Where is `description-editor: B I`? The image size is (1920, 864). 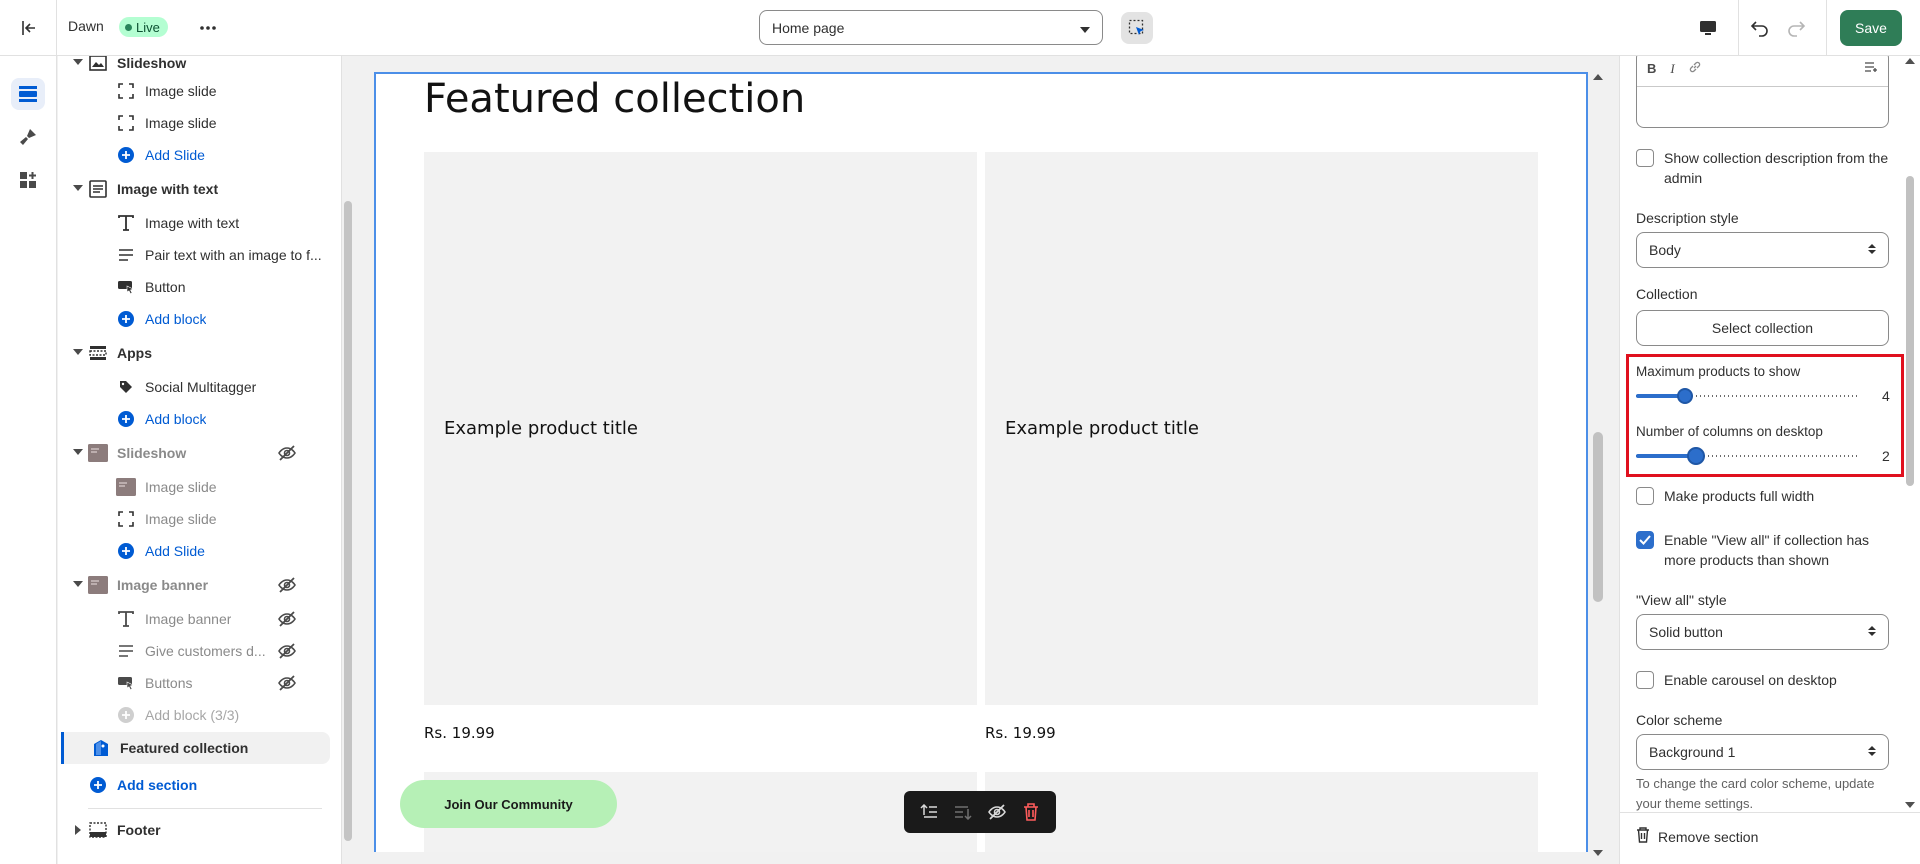 description-editor: B I is located at coordinates (1762, 92).